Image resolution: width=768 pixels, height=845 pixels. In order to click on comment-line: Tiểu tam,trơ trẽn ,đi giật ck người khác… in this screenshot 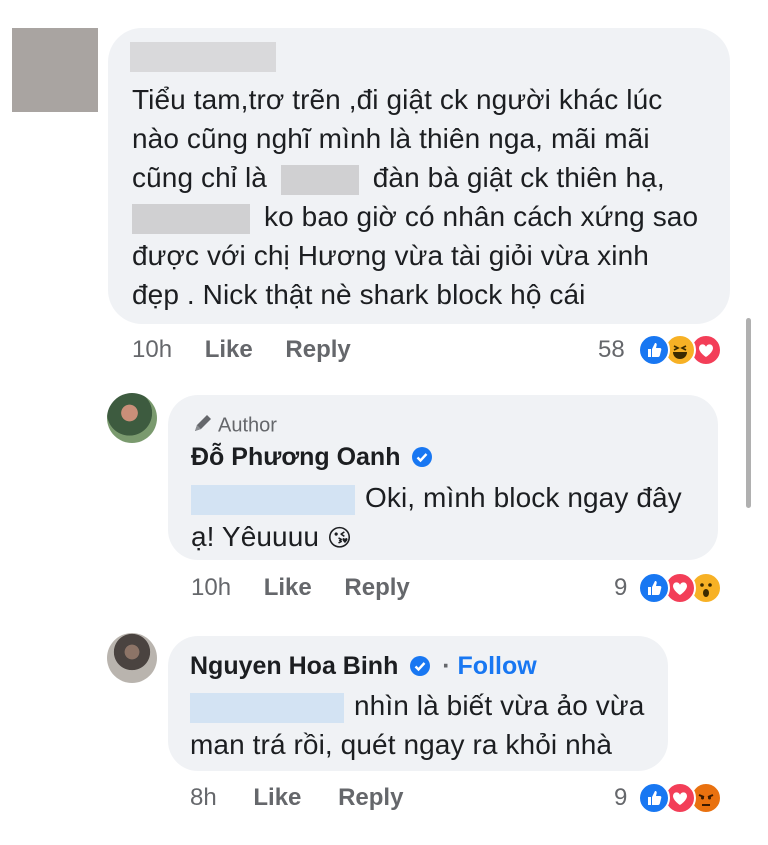, I will do `click(397, 99)`.